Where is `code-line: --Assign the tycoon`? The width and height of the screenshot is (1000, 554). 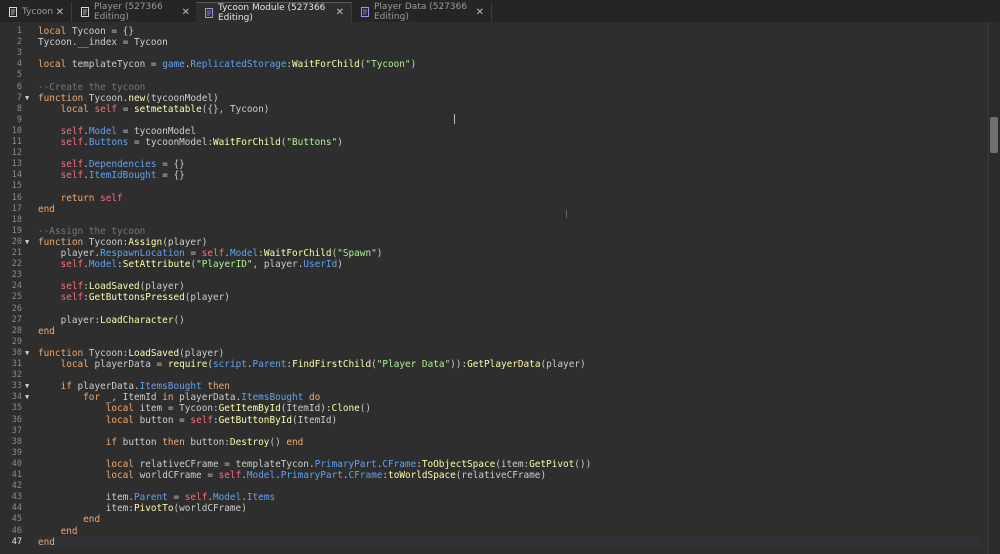 code-line: --Assign the tycoon is located at coordinates (91, 231).